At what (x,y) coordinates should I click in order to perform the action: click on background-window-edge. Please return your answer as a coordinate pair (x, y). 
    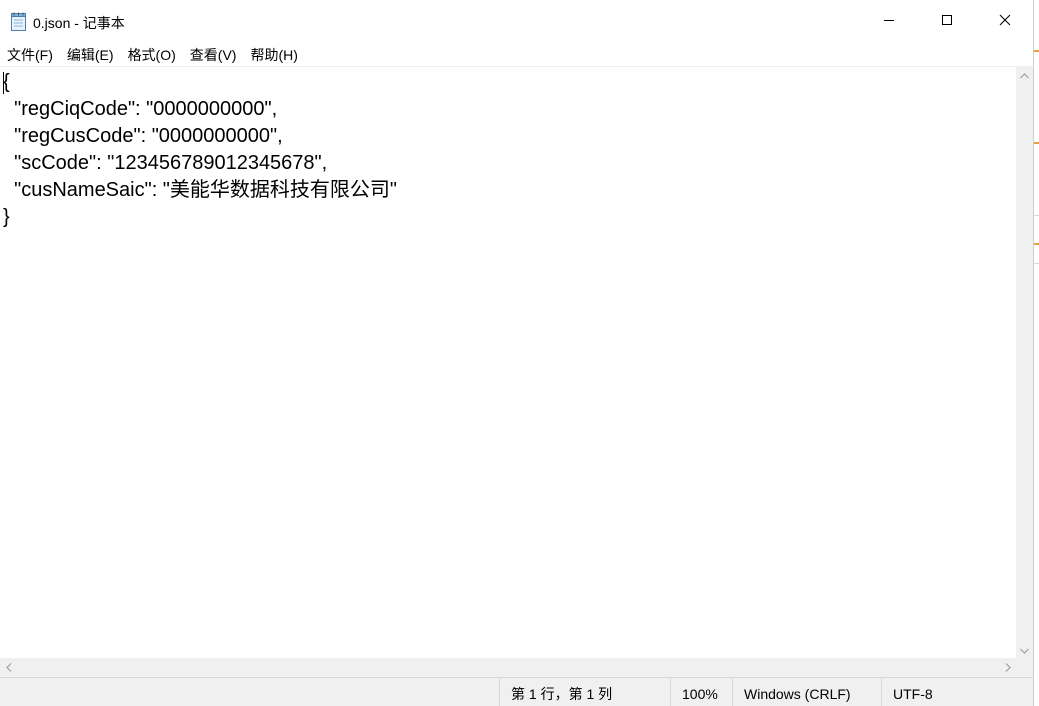
    Looking at the image, I should click on (1036, 353).